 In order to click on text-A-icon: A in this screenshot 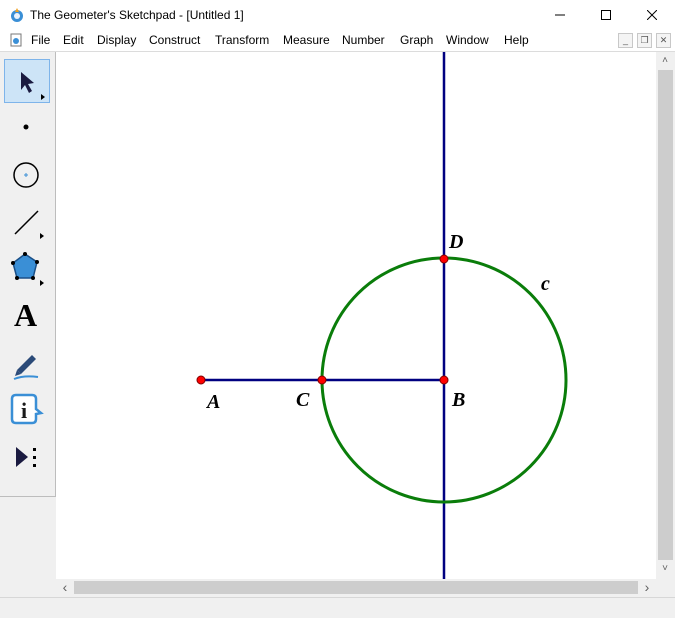, I will do `click(26, 315)`.